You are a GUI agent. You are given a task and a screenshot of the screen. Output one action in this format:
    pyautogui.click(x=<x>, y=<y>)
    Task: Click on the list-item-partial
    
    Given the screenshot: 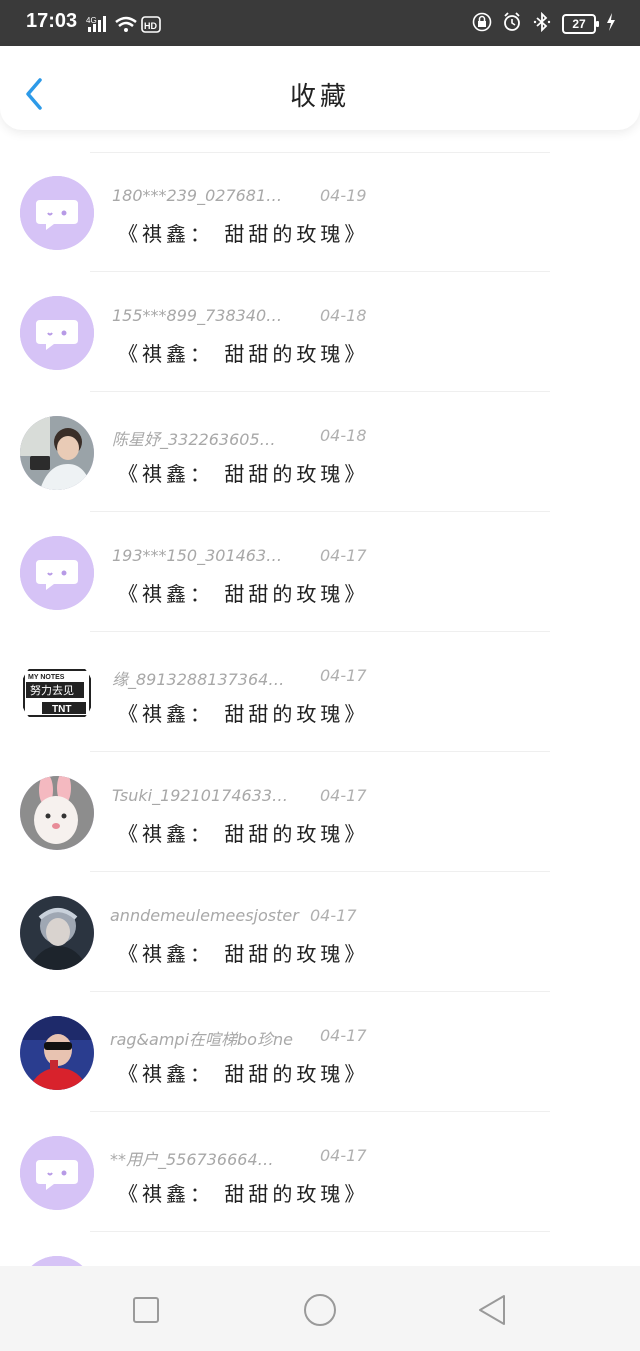 What is the action you would take?
    pyautogui.click(x=320, y=1249)
    